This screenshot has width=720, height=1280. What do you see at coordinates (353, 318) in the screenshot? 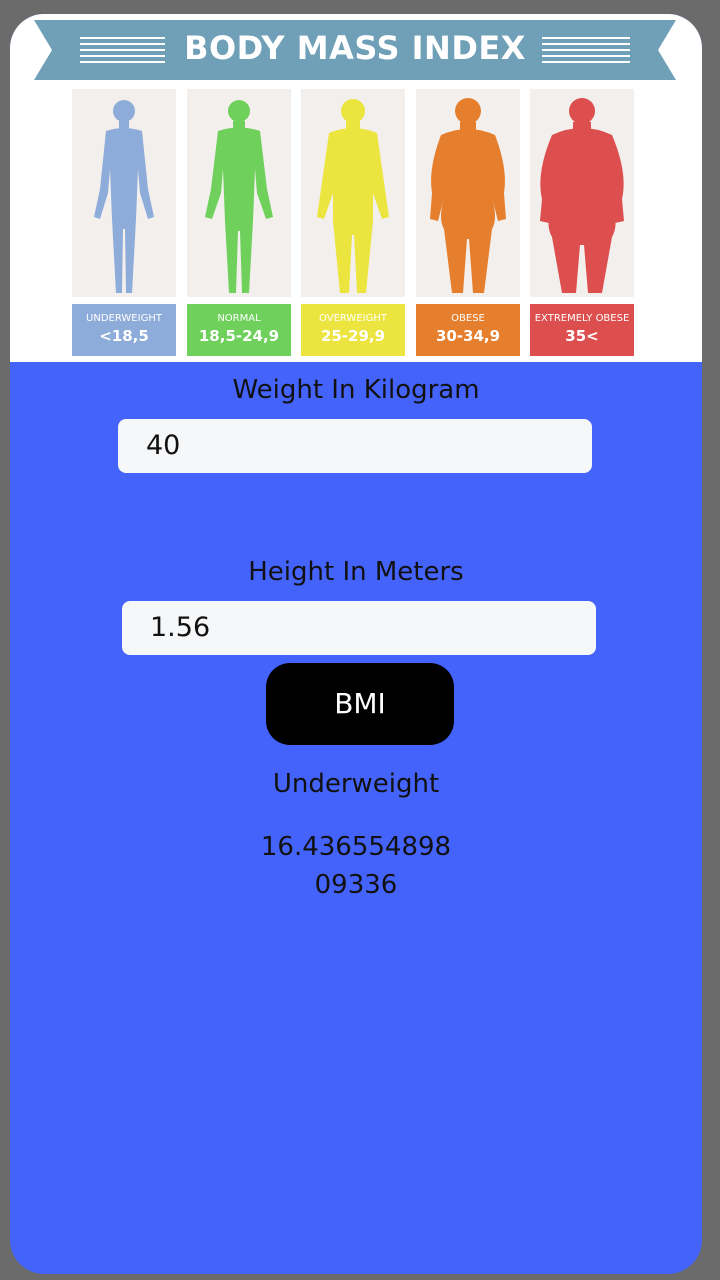
I see `category-name: OVERWEIGHT` at bounding box center [353, 318].